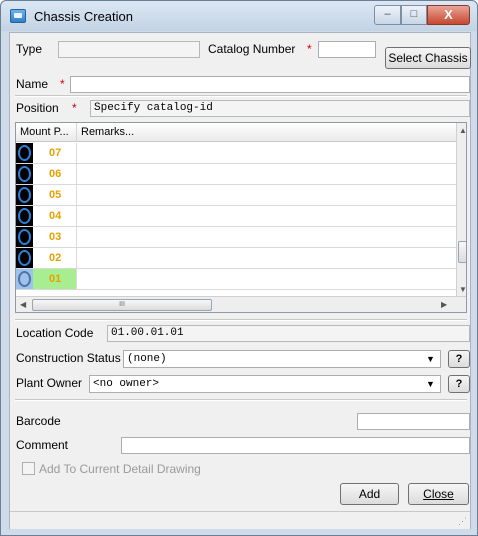  I want to click on table-row: 03, so click(236, 237).